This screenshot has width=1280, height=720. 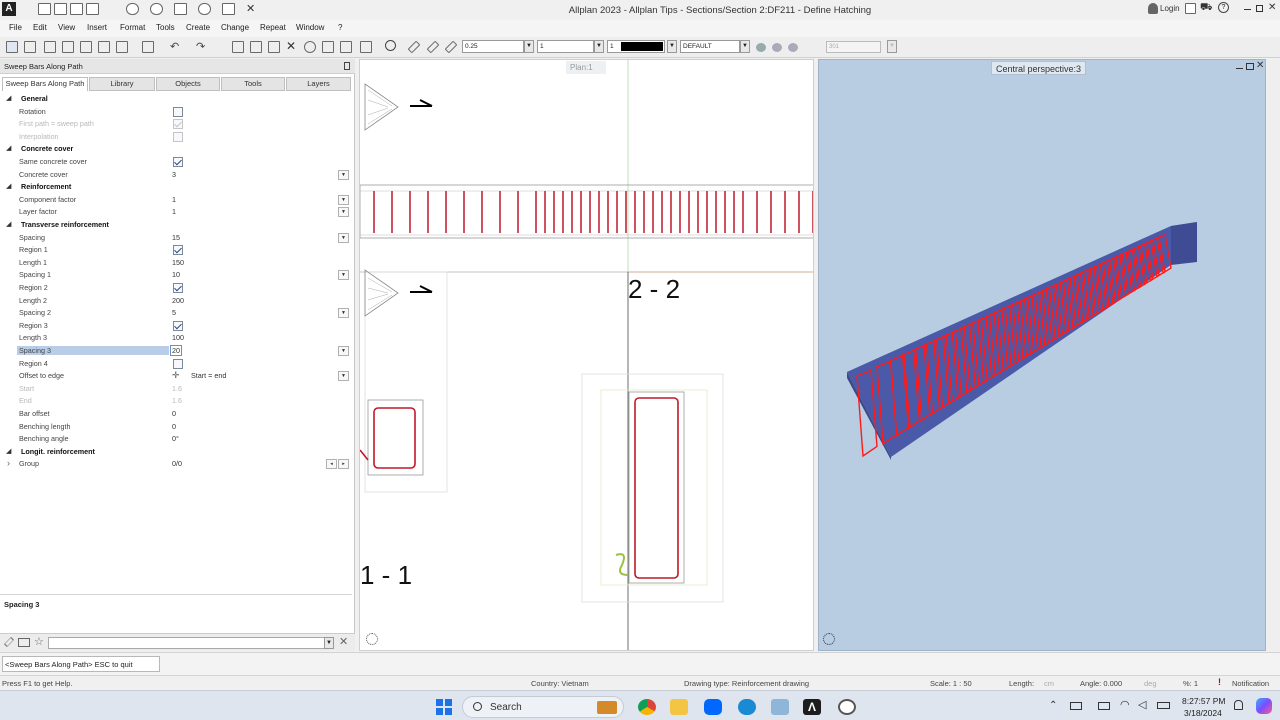 What do you see at coordinates (176, 187) in the screenshot?
I see `section-reinforcement: ◢ Reinforcement` at bounding box center [176, 187].